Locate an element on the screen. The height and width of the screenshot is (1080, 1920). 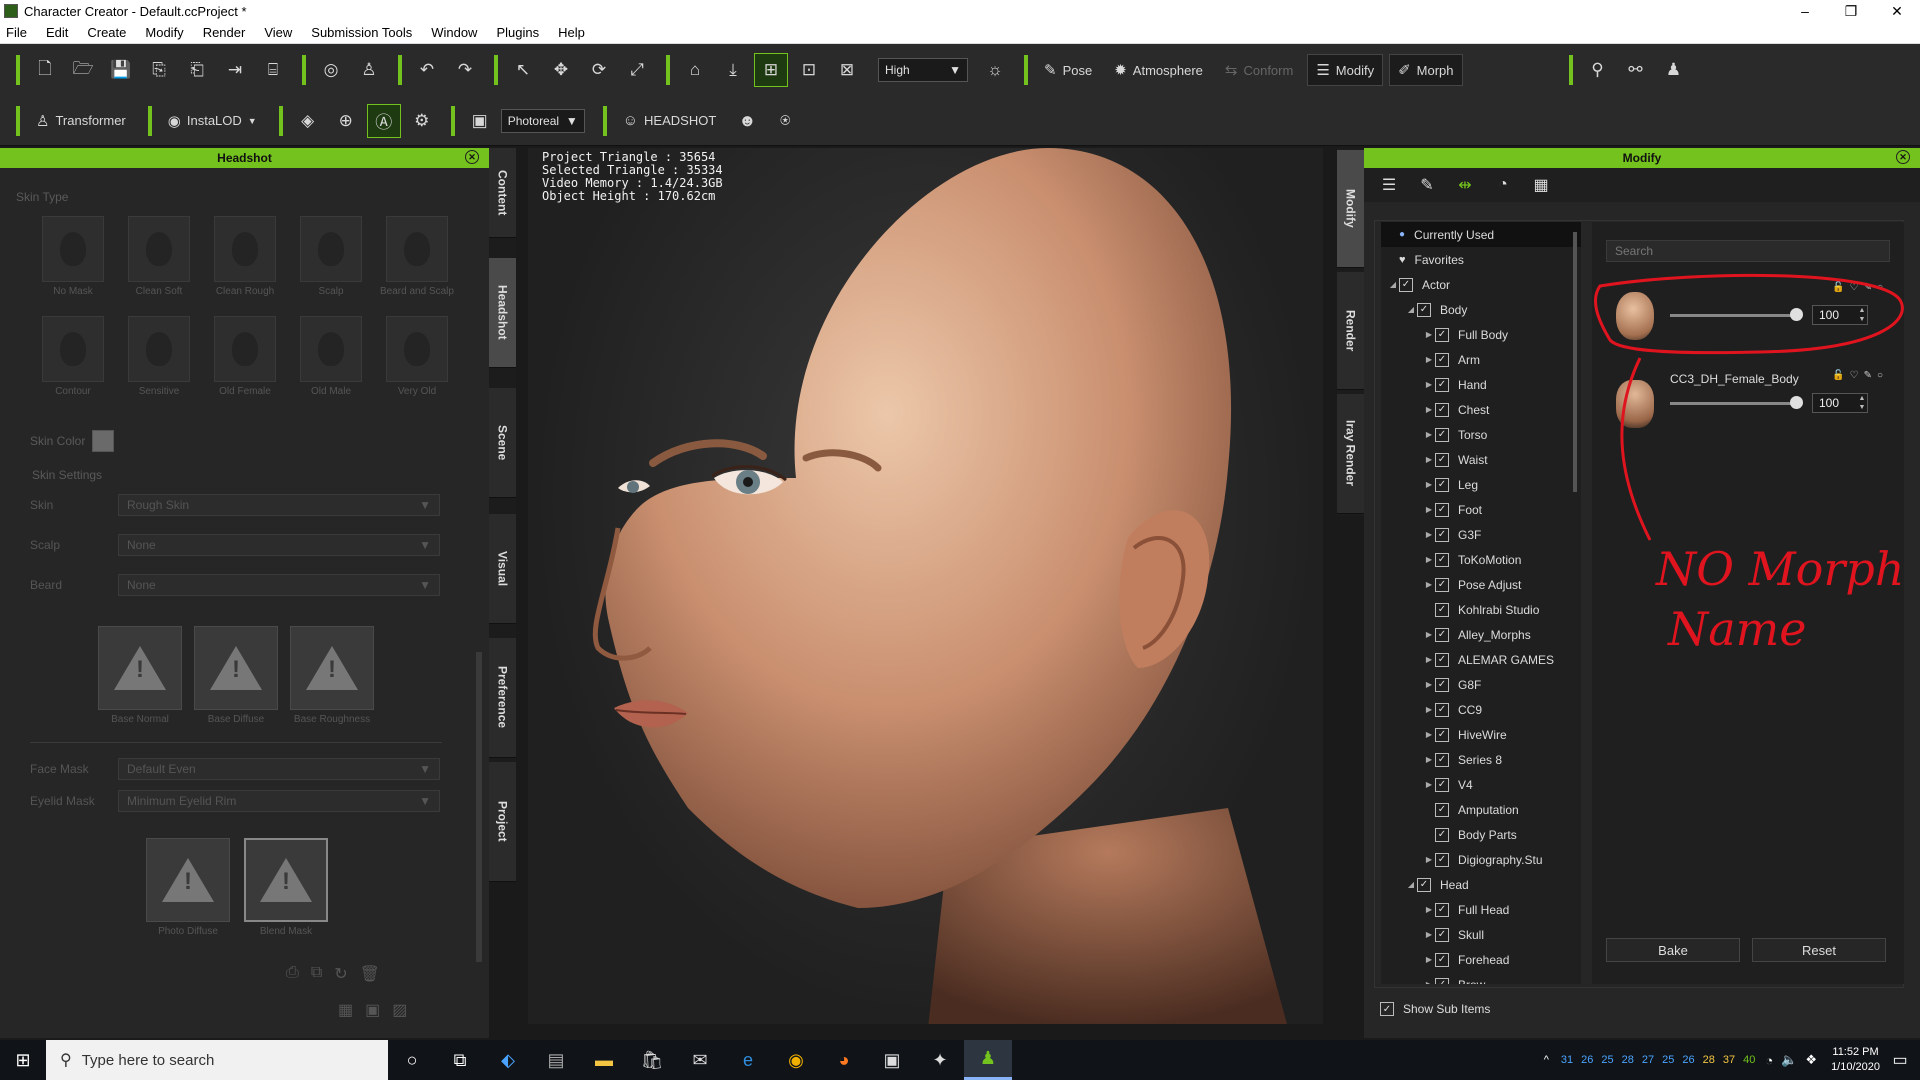
tree-item: ▶ ✓ ALEMAR GAMES is located at coordinates (1481, 659).